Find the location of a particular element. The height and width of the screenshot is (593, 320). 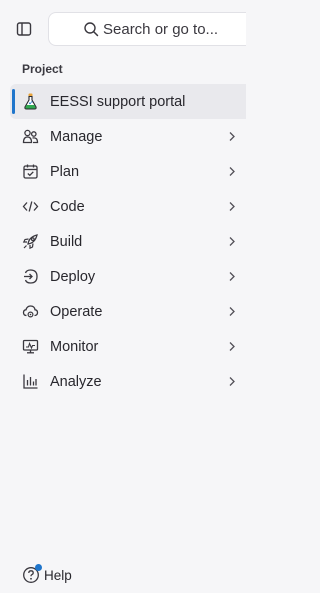

sidebar-item-label: Code is located at coordinates (67, 206).